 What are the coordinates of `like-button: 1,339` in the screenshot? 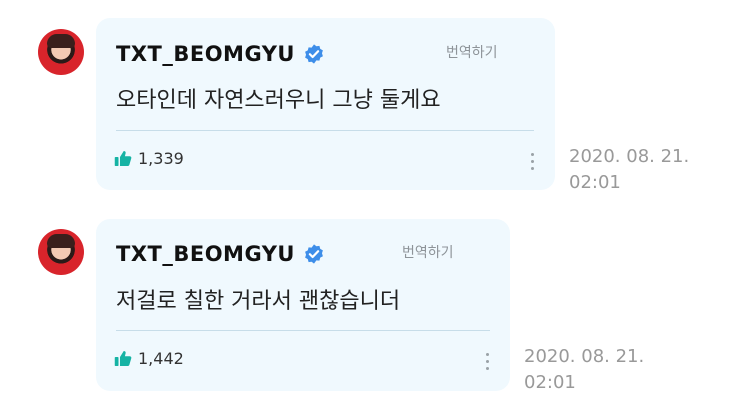 It's located at (149, 158).